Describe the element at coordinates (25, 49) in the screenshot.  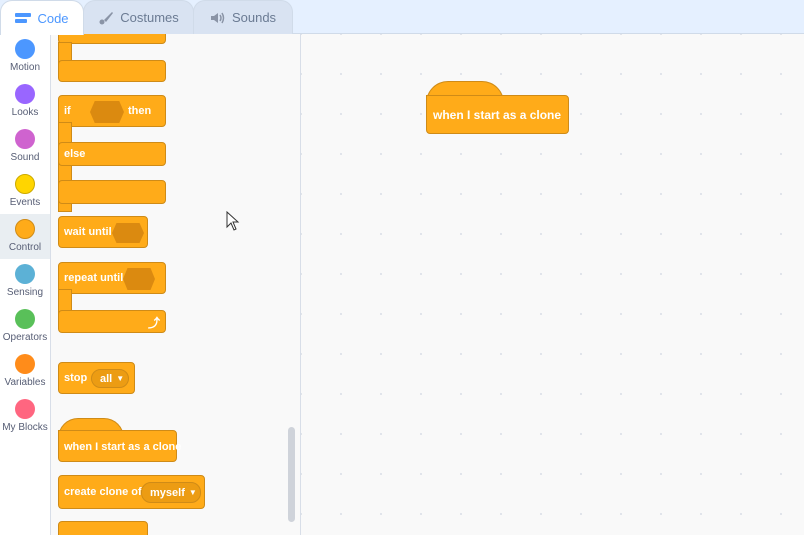
I see `category-motion-dot` at that location.